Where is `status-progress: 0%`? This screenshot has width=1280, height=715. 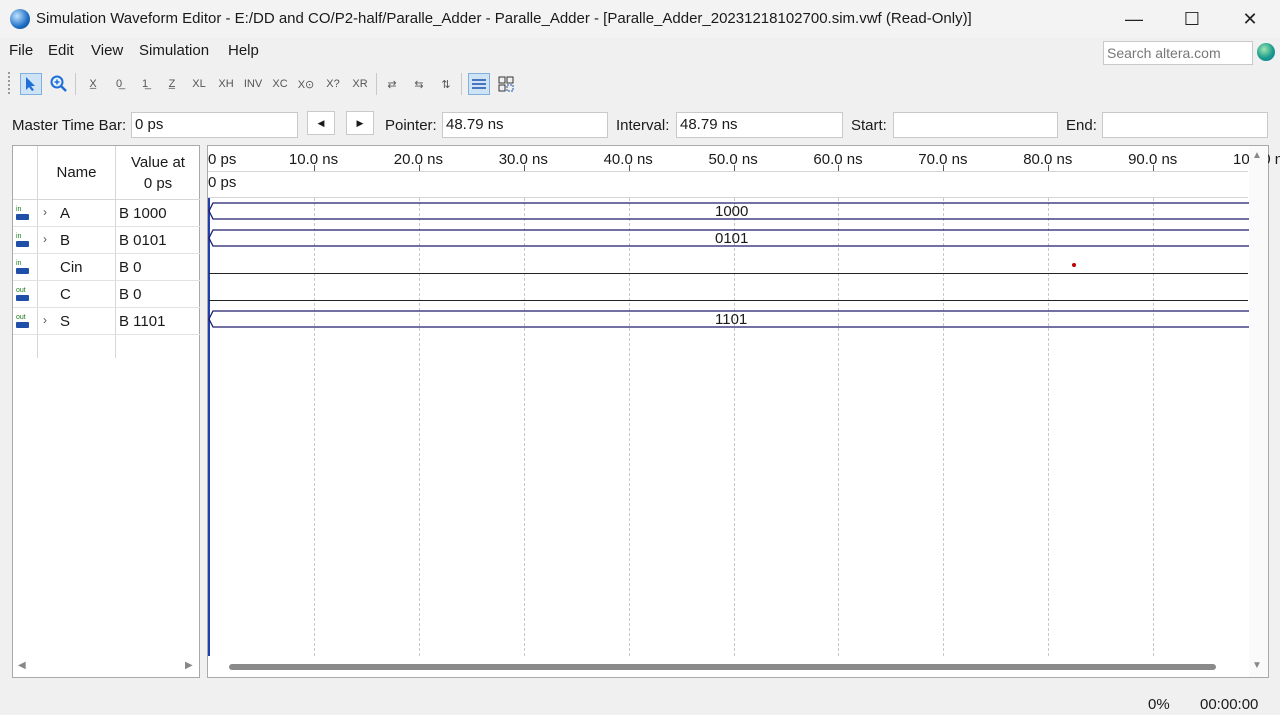 status-progress: 0% is located at coordinates (1159, 704).